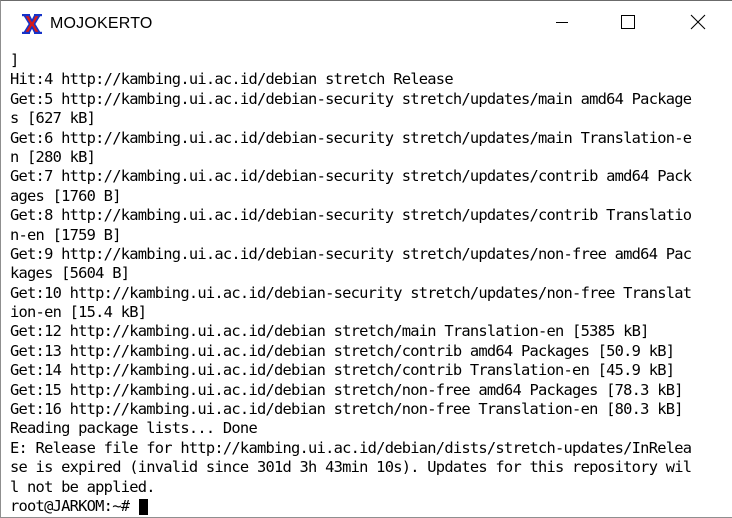  I want to click on terminal-line: Reading package lists... Done, so click(134, 428).